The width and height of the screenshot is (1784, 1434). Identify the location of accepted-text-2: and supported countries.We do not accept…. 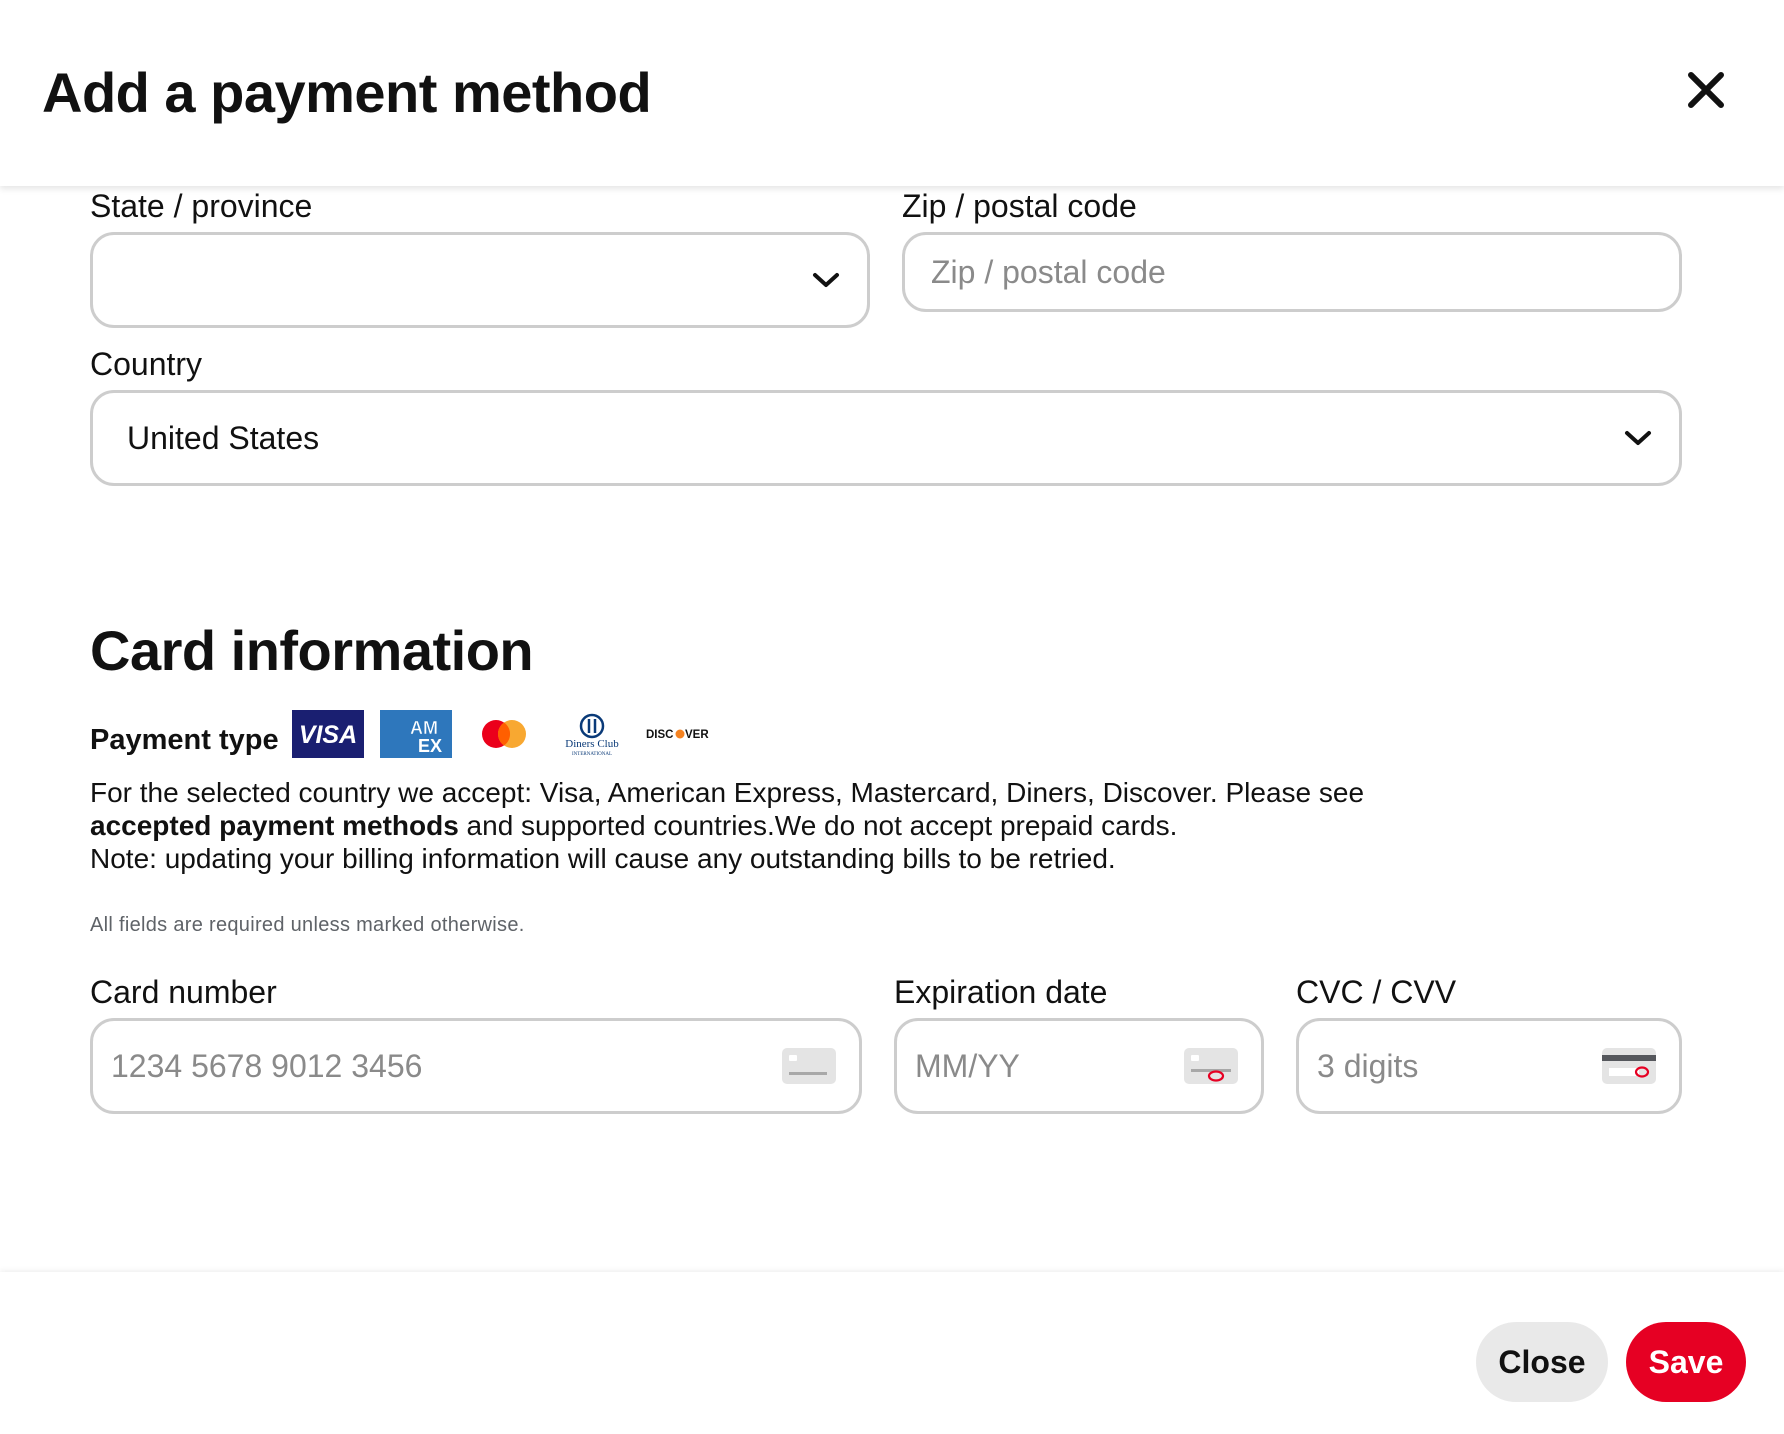
(818, 825).